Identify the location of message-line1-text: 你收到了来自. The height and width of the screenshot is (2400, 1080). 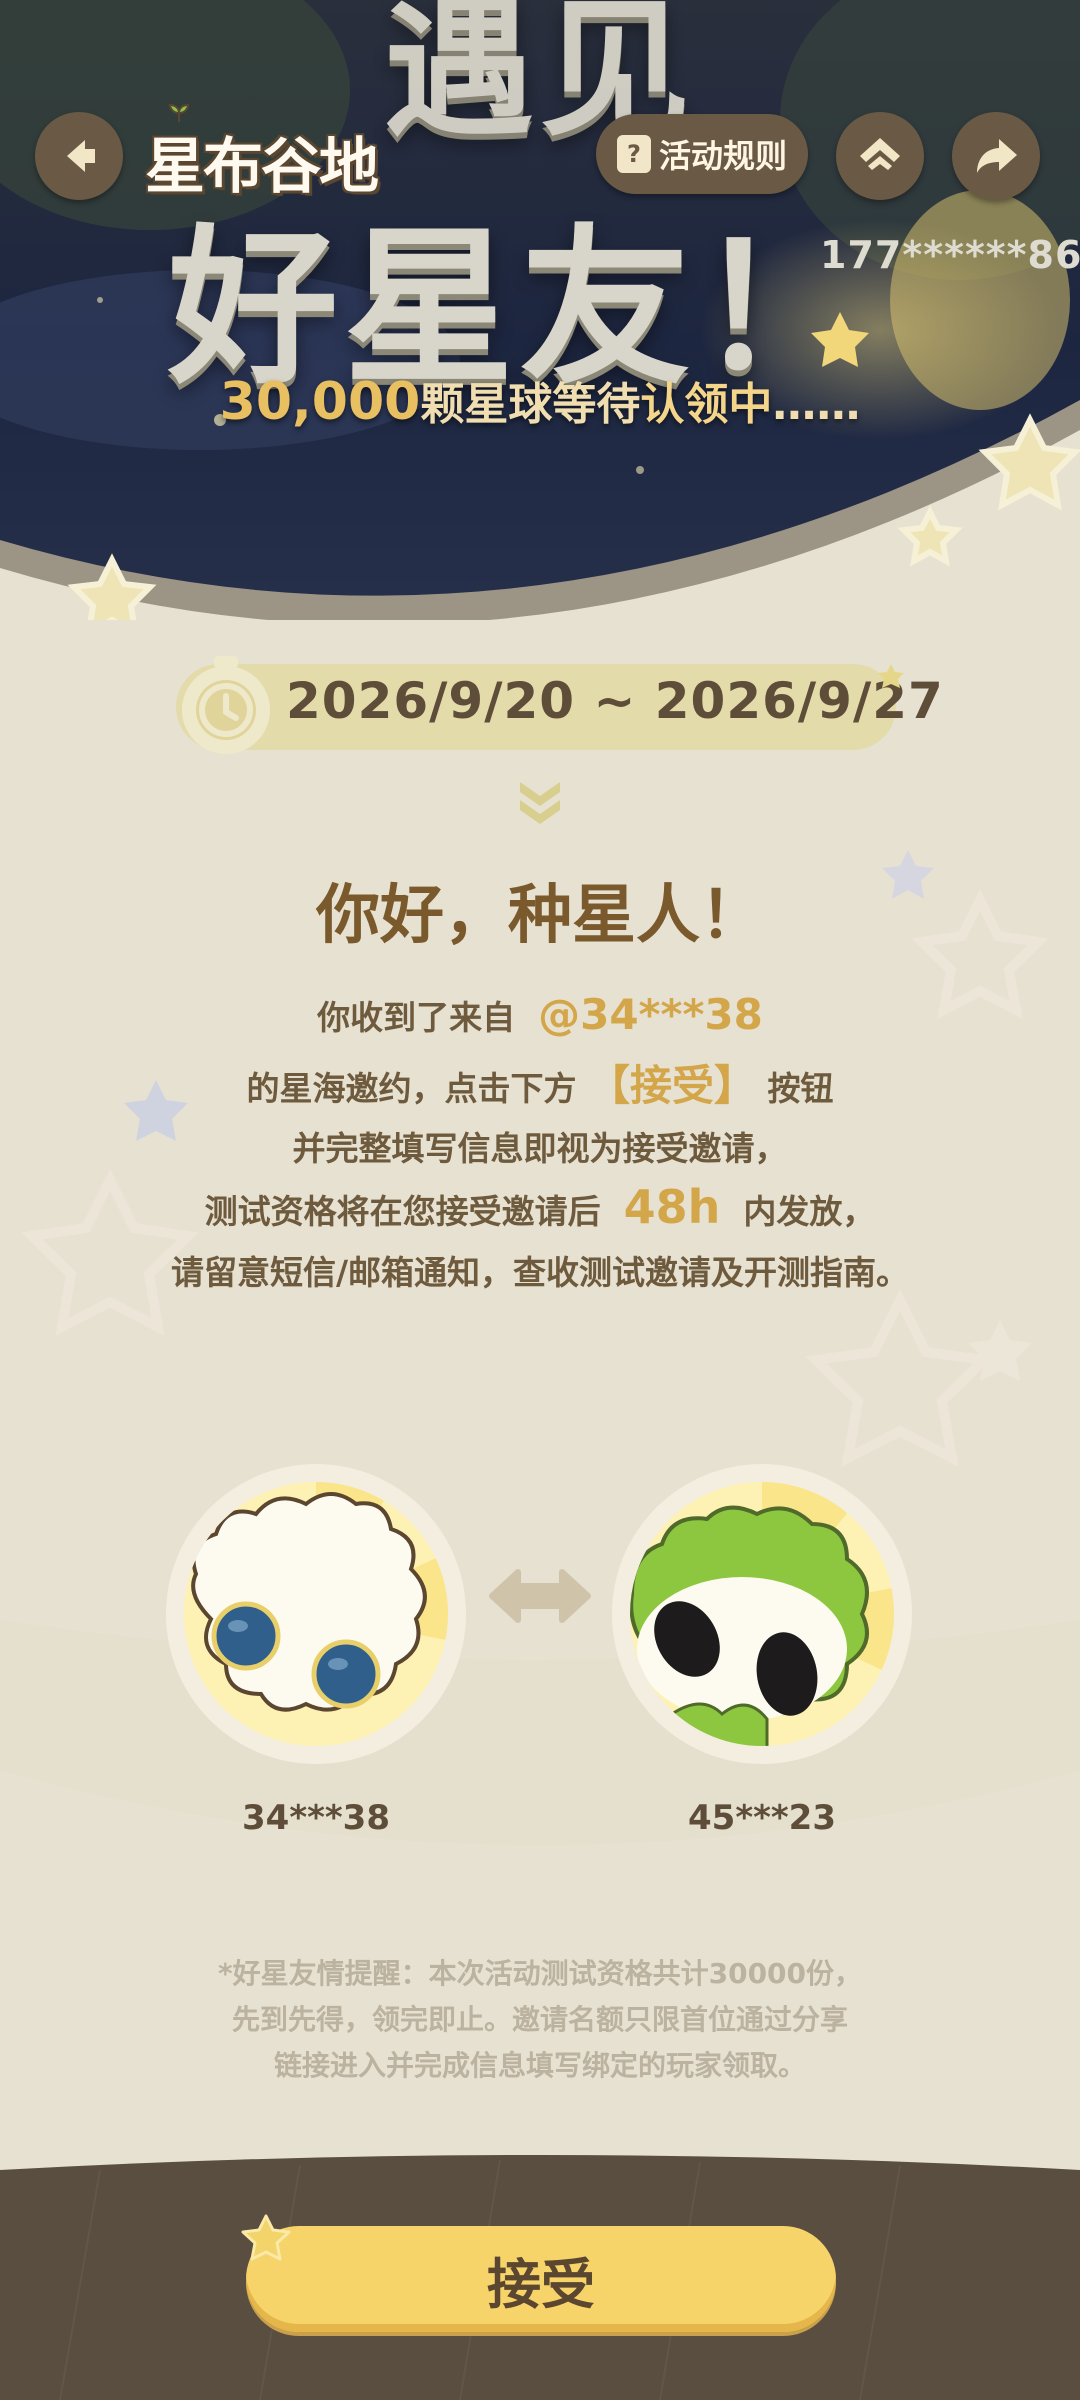
(416, 1017).